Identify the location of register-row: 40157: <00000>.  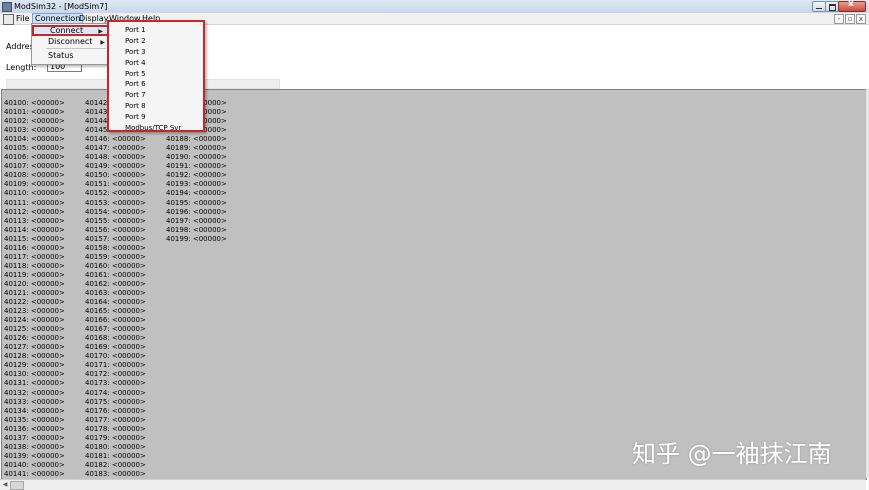
(115, 239).